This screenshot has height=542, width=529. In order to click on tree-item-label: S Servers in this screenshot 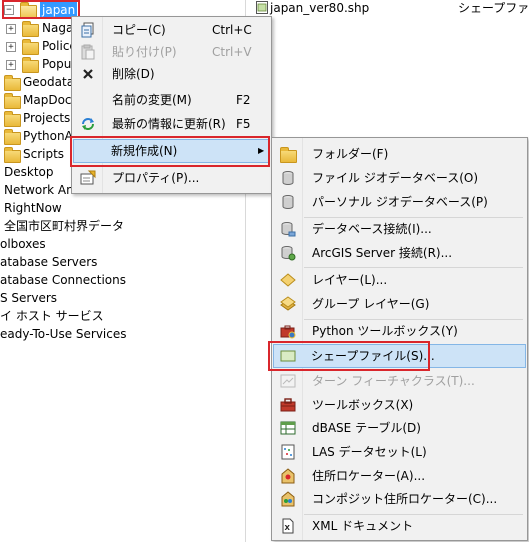, I will do `click(29, 298)`.